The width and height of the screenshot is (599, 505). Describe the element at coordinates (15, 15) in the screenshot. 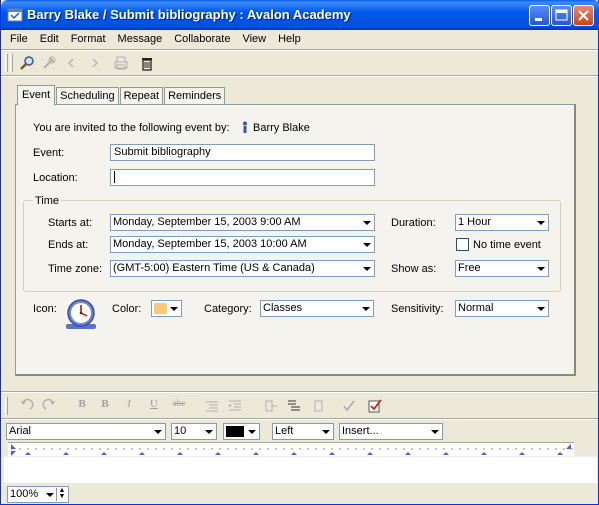

I see `appointment-window-icon` at that location.